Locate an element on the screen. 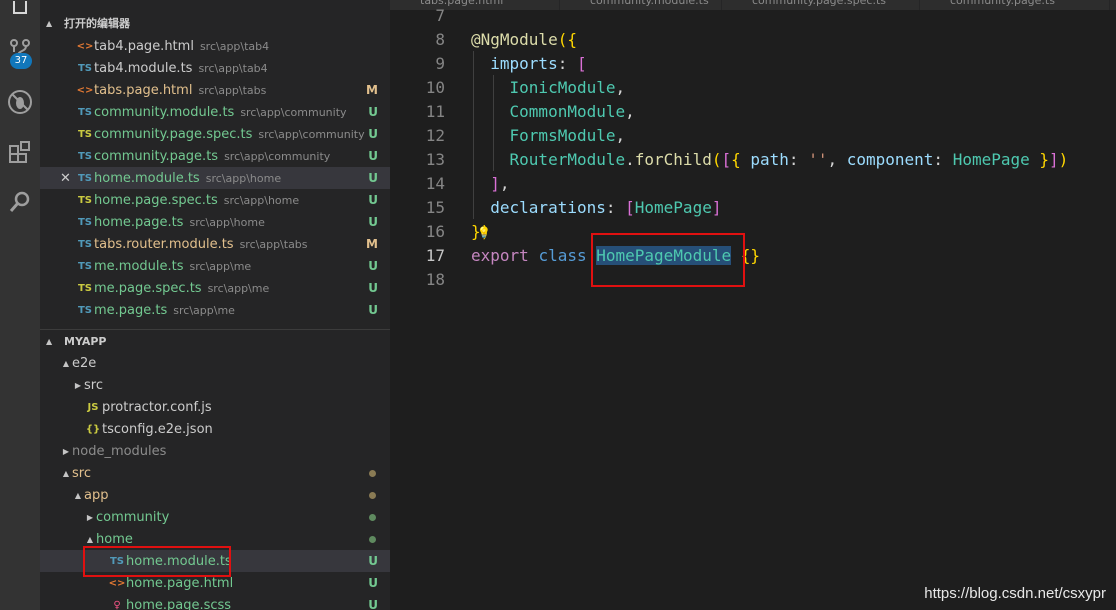  tree-item: ▶ src is located at coordinates (215, 385).